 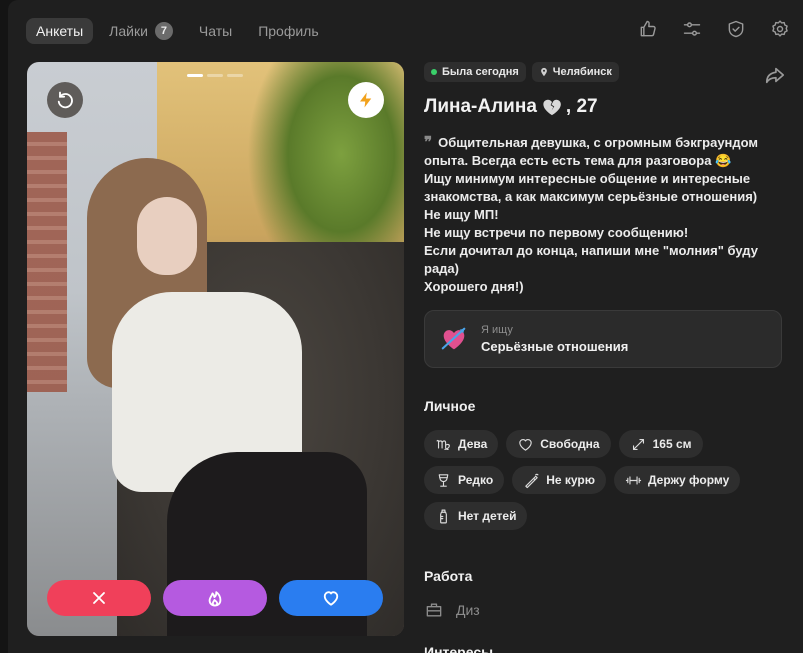 What do you see at coordinates (167, 236) in the screenshot?
I see `photo-person-face` at bounding box center [167, 236].